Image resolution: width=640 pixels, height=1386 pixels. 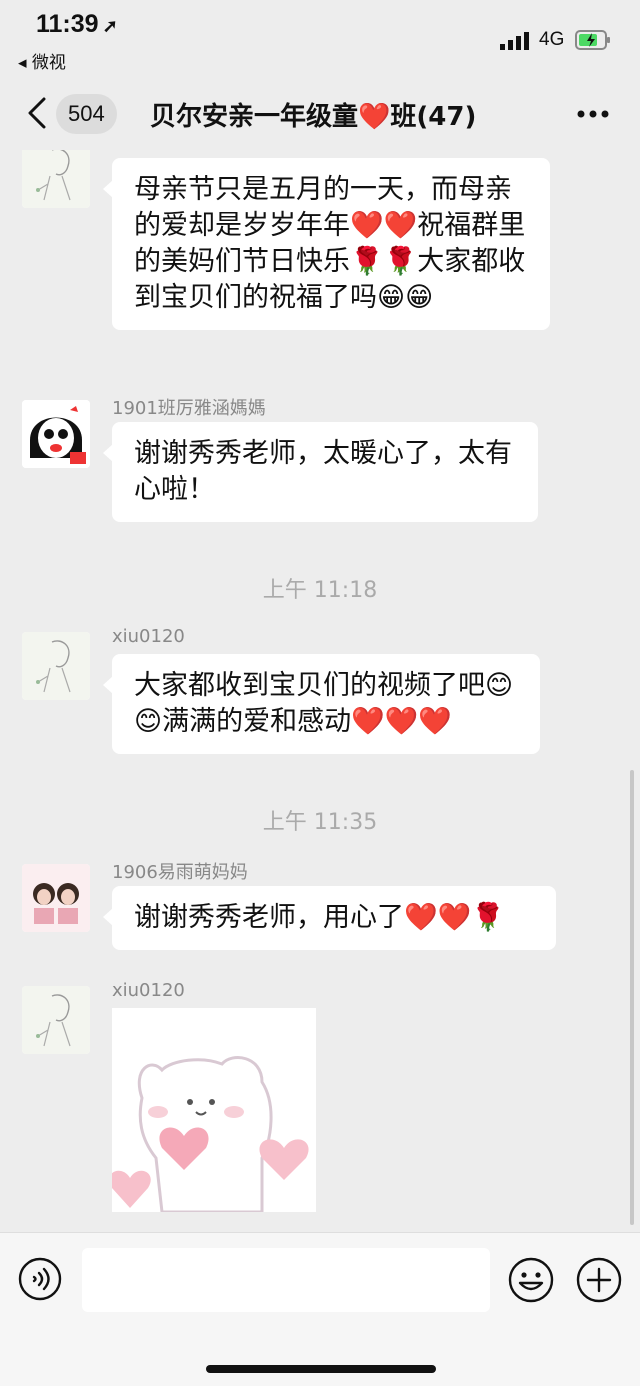 I want to click on message-bubble: 谢谢秀秀老师，用心了❤️❤️🌹, so click(x=329, y=918).